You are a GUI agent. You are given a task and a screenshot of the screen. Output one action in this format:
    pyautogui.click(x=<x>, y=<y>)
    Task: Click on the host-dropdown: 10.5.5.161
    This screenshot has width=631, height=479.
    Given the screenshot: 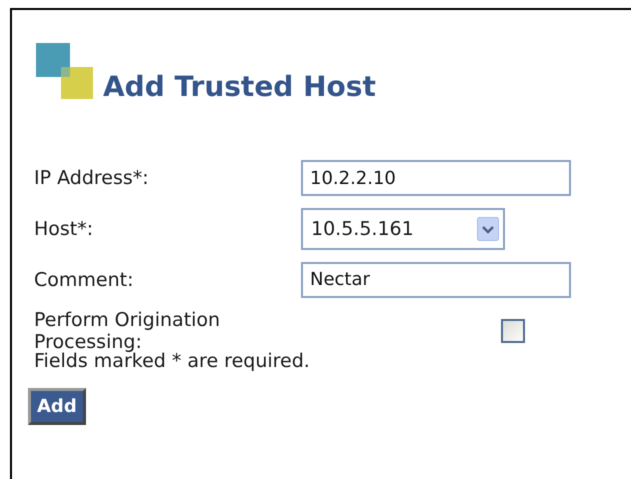 What is the action you would take?
    pyautogui.click(x=403, y=229)
    